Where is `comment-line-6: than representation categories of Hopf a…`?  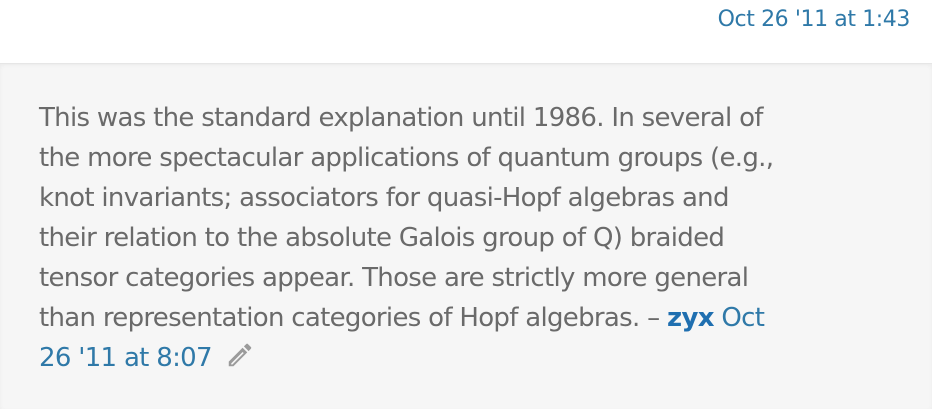 comment-line-6: than representation categories of Hopf a… is located at coordinates (339, 318).